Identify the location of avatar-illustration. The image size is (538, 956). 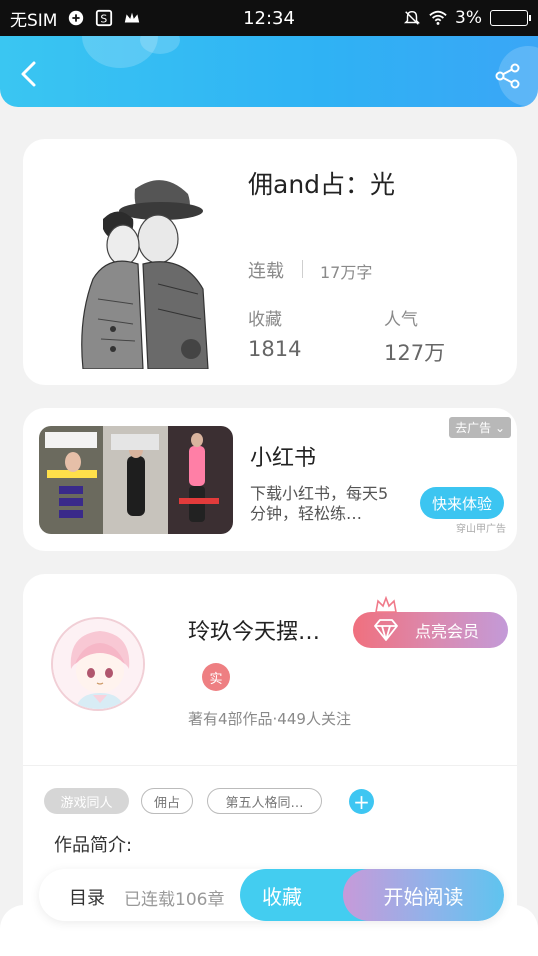
(98, 664).